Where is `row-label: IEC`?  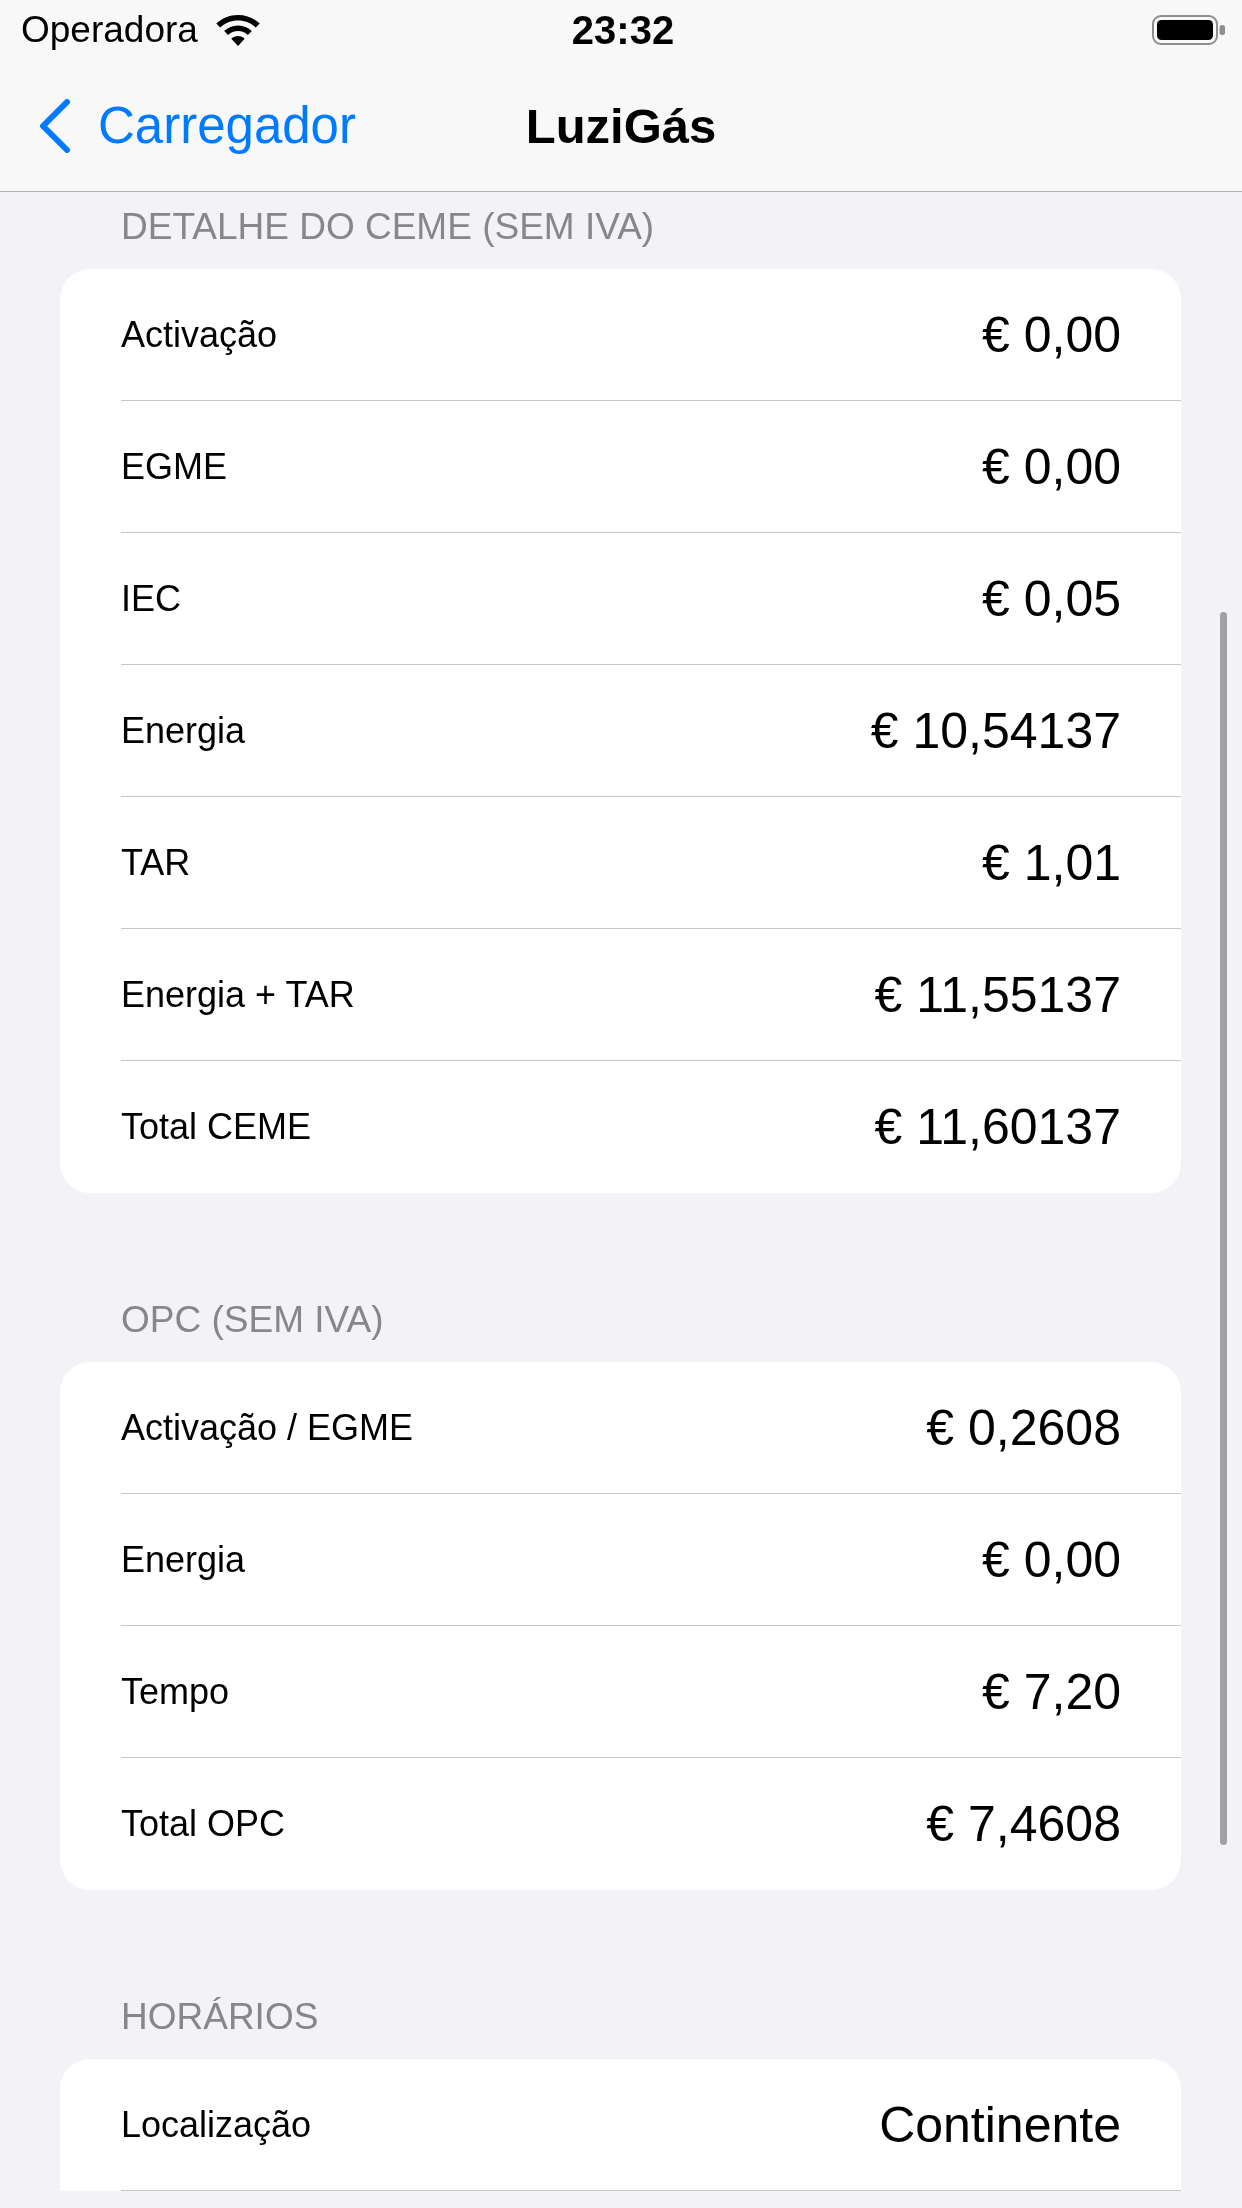
row-label: IEC is located at coordinates (151, 598).